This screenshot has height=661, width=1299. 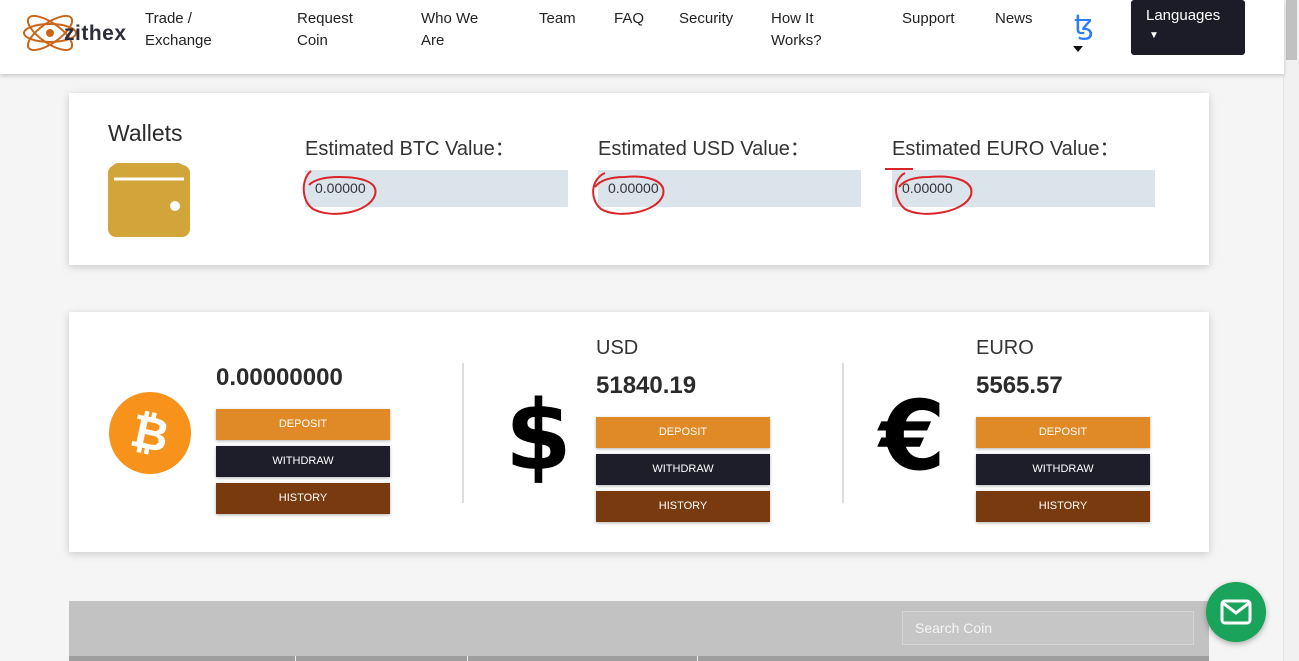 I want to click on languages-button: Languages ▼, so click(x=1188, y=27).